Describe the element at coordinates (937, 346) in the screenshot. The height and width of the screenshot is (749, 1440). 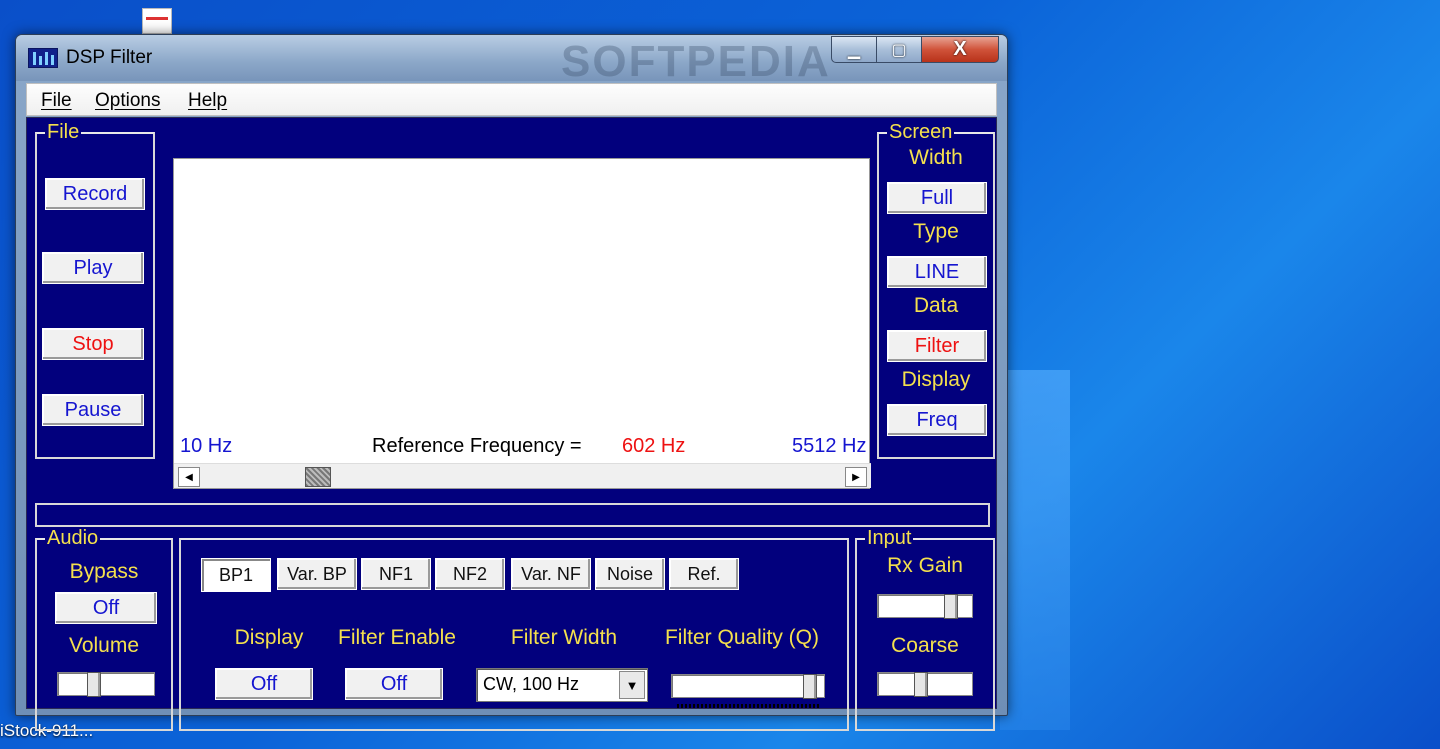
I see `data-button: Filter` at that location.